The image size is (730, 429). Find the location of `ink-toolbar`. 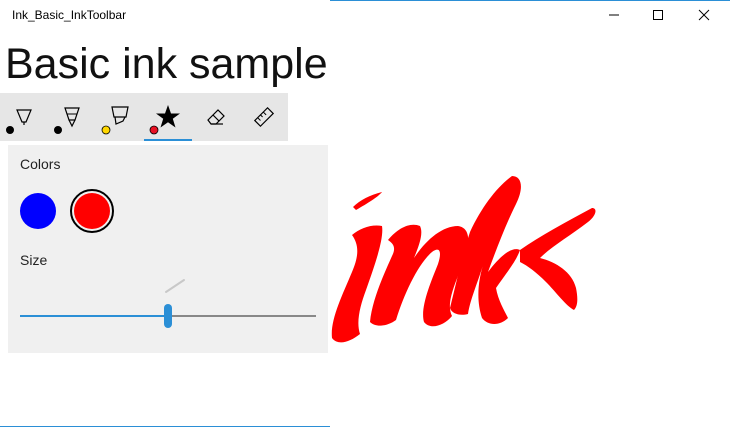

ink-toolbar is located at coordinates (144, 117).